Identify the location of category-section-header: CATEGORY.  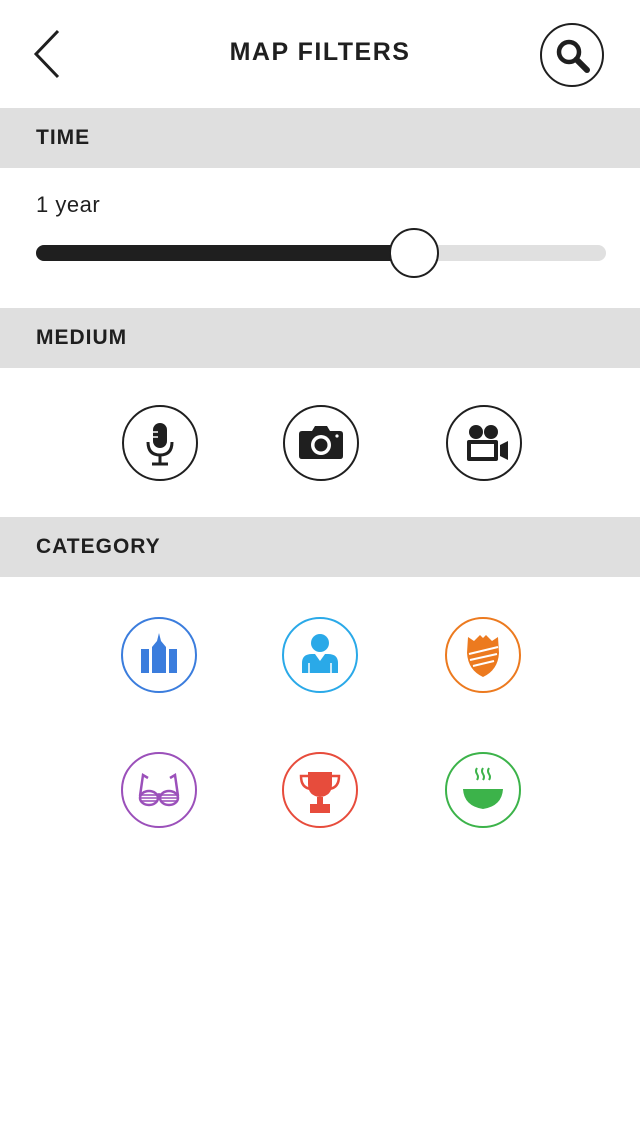
(320, 547).